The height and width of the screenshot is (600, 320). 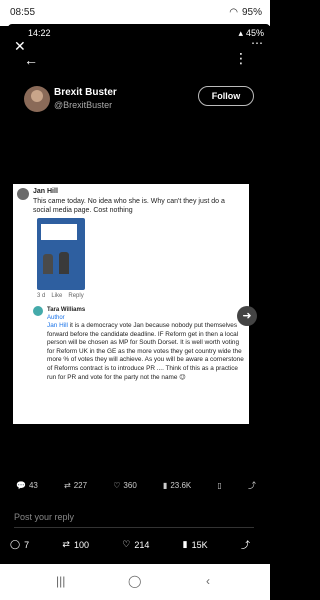 I want to click on comment-time: 3 d, so click(x=41, y=296).